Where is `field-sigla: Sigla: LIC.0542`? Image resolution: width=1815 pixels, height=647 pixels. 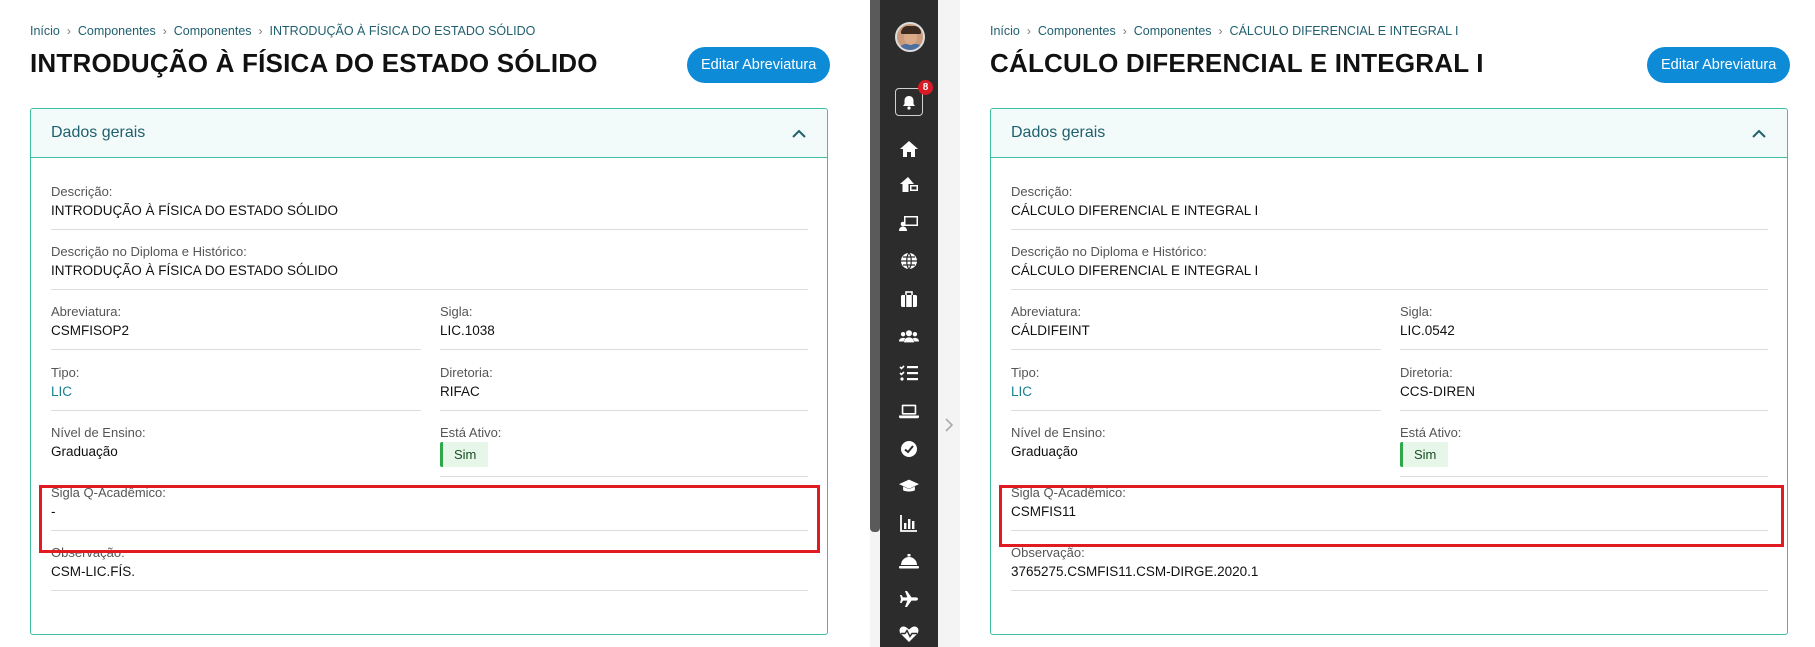 field-sigla: Sigla: LIC.0542 is located at coordinates (1584, 327).